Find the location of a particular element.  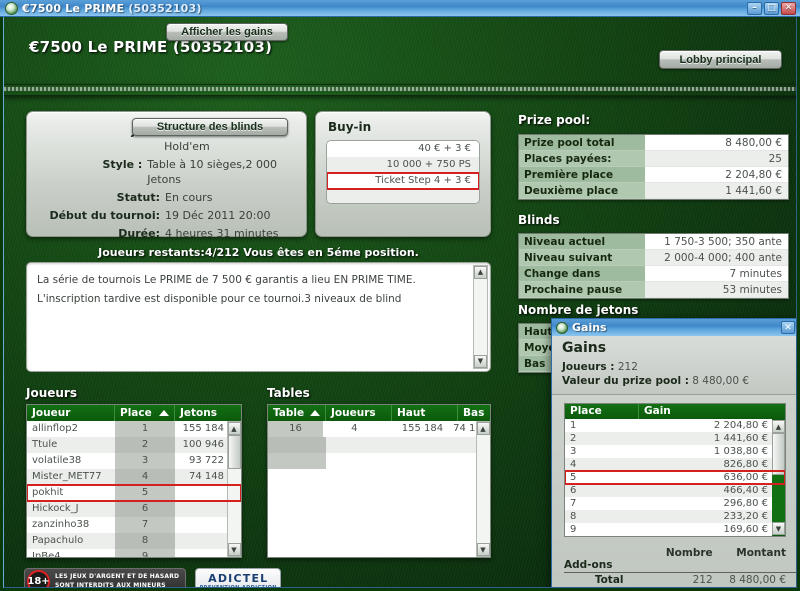

buyin-row: 40 € + 3 € is located at coordinates (403, 149).